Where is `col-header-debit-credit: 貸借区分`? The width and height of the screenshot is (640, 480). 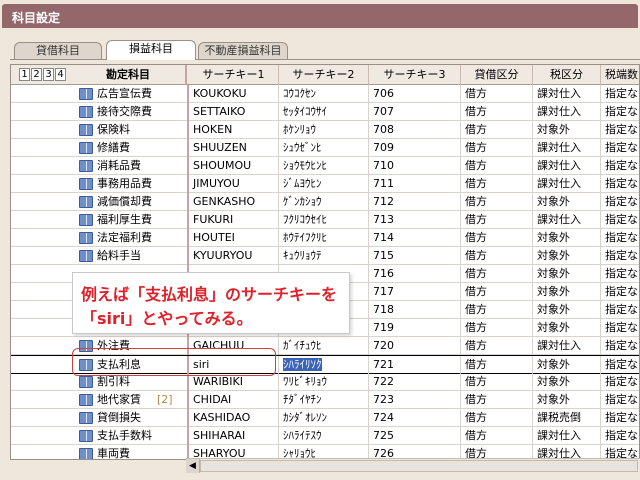 col-header-debit-credit: 貸借区分 is located at coordinates (497, 75).